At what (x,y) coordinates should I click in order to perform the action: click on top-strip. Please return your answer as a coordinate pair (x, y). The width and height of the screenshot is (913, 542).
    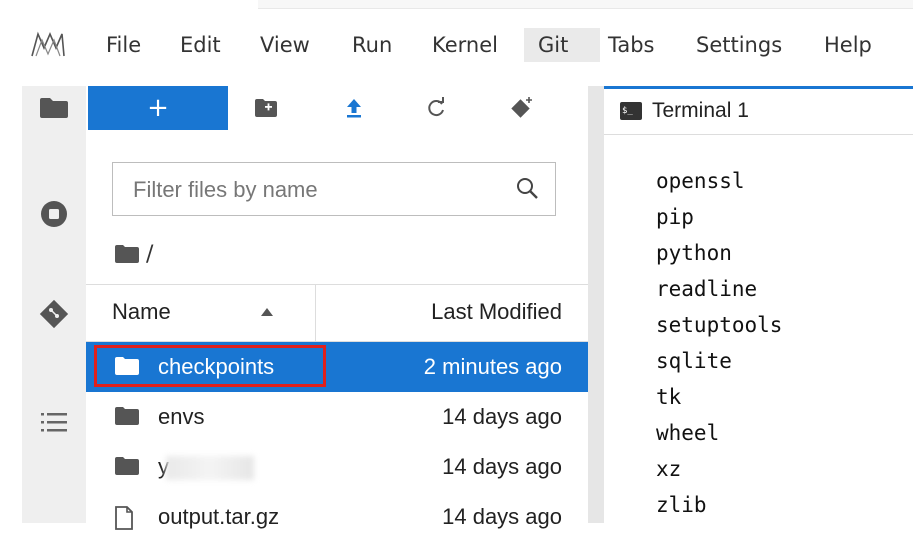
    Looking at the image, I should click on (585, 4).